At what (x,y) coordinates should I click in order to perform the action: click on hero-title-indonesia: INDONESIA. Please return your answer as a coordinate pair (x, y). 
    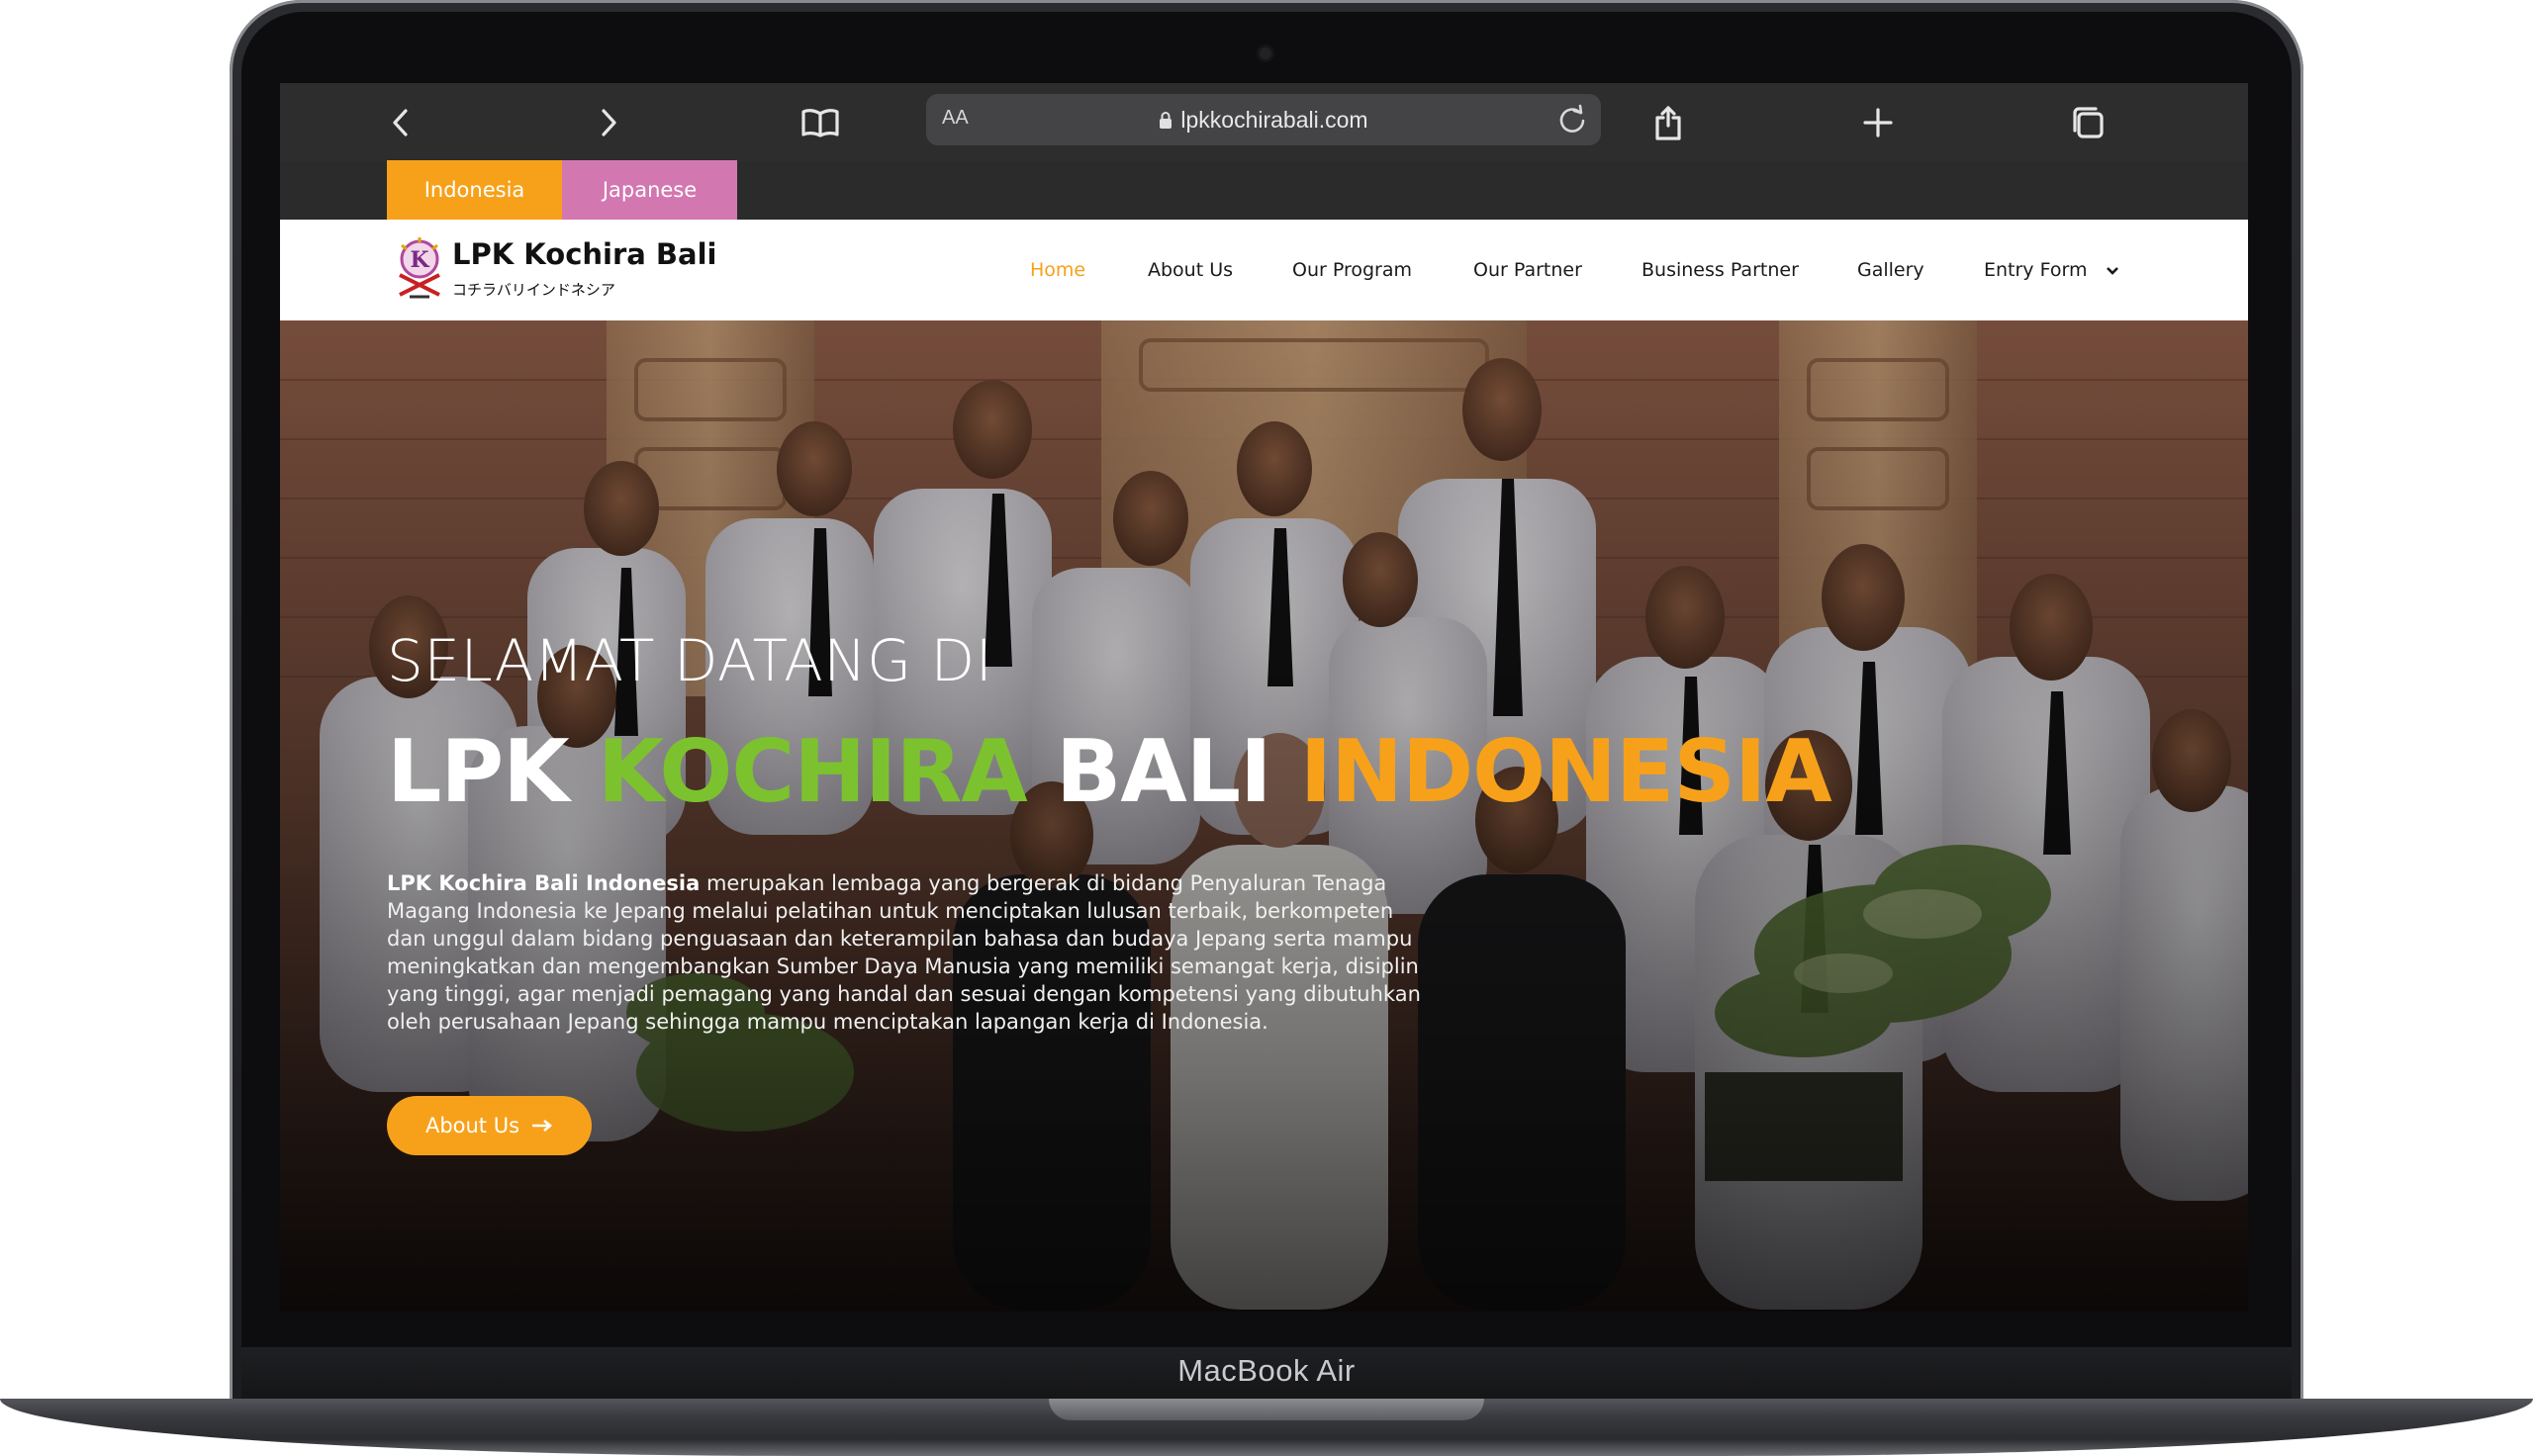
    Looking at the image, I should click on (1565, 771).